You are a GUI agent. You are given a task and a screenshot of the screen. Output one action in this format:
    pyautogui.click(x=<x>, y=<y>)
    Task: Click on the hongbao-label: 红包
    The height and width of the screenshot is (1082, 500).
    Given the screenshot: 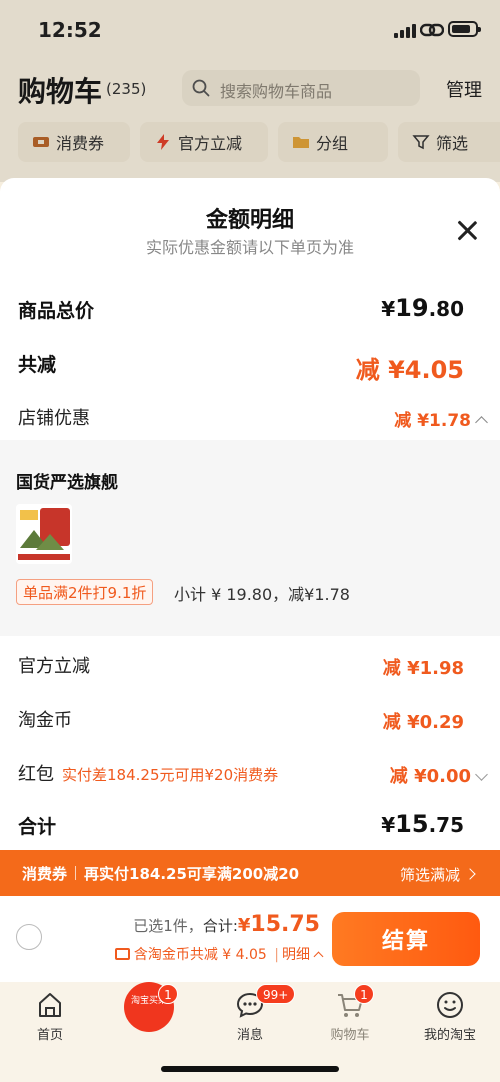 What is the action you would take?
    pyautogui.click(x=36, y=774)
    